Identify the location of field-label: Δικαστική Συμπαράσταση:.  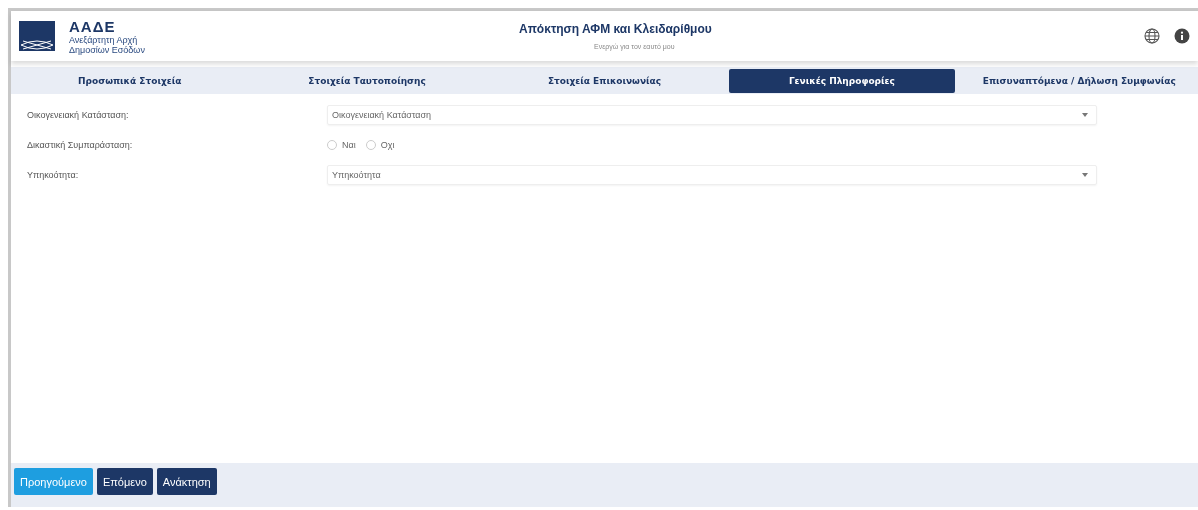
(80, 145).